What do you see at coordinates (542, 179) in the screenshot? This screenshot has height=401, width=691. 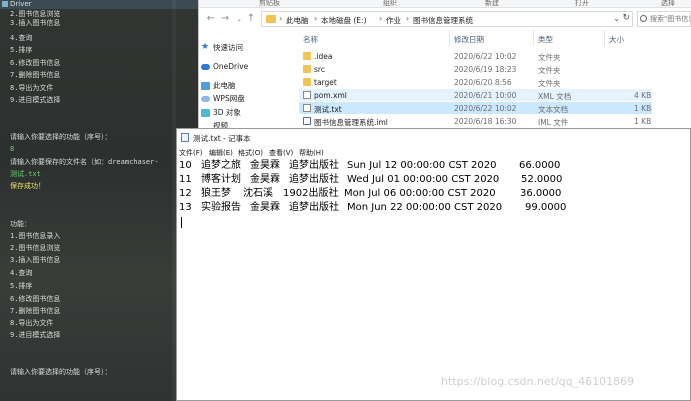 I see `book-price: 52.0000` at bounding box center [542, 179].